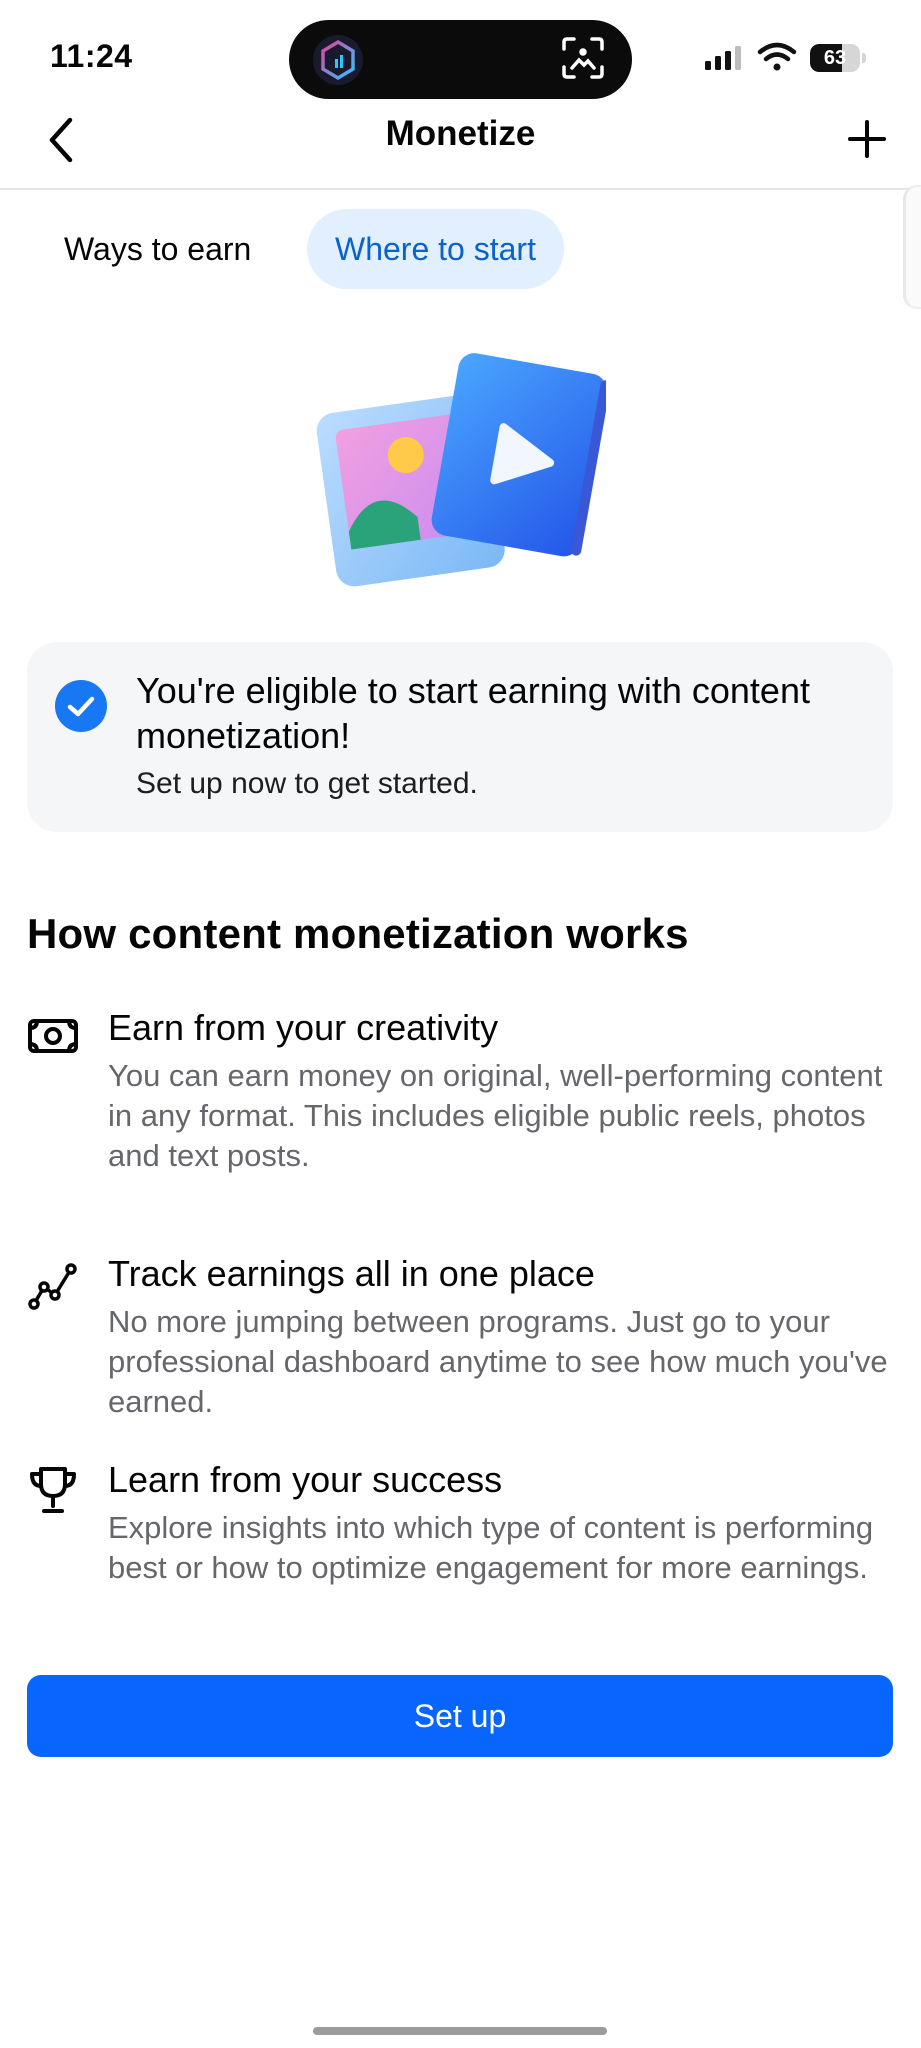 The height and width of the screenshot is (2048, 921). I want to click on face-scan-icon, so click(583, 58).